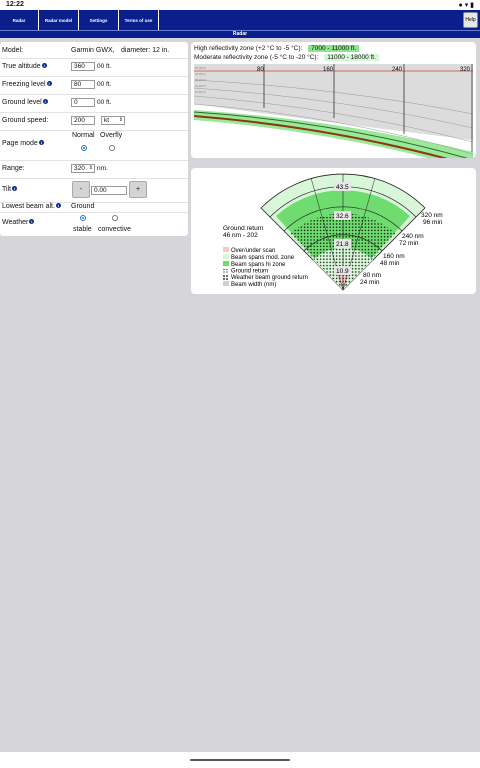  I want to click on legend-label: Beam spans mod. zone, so click(263, 258).